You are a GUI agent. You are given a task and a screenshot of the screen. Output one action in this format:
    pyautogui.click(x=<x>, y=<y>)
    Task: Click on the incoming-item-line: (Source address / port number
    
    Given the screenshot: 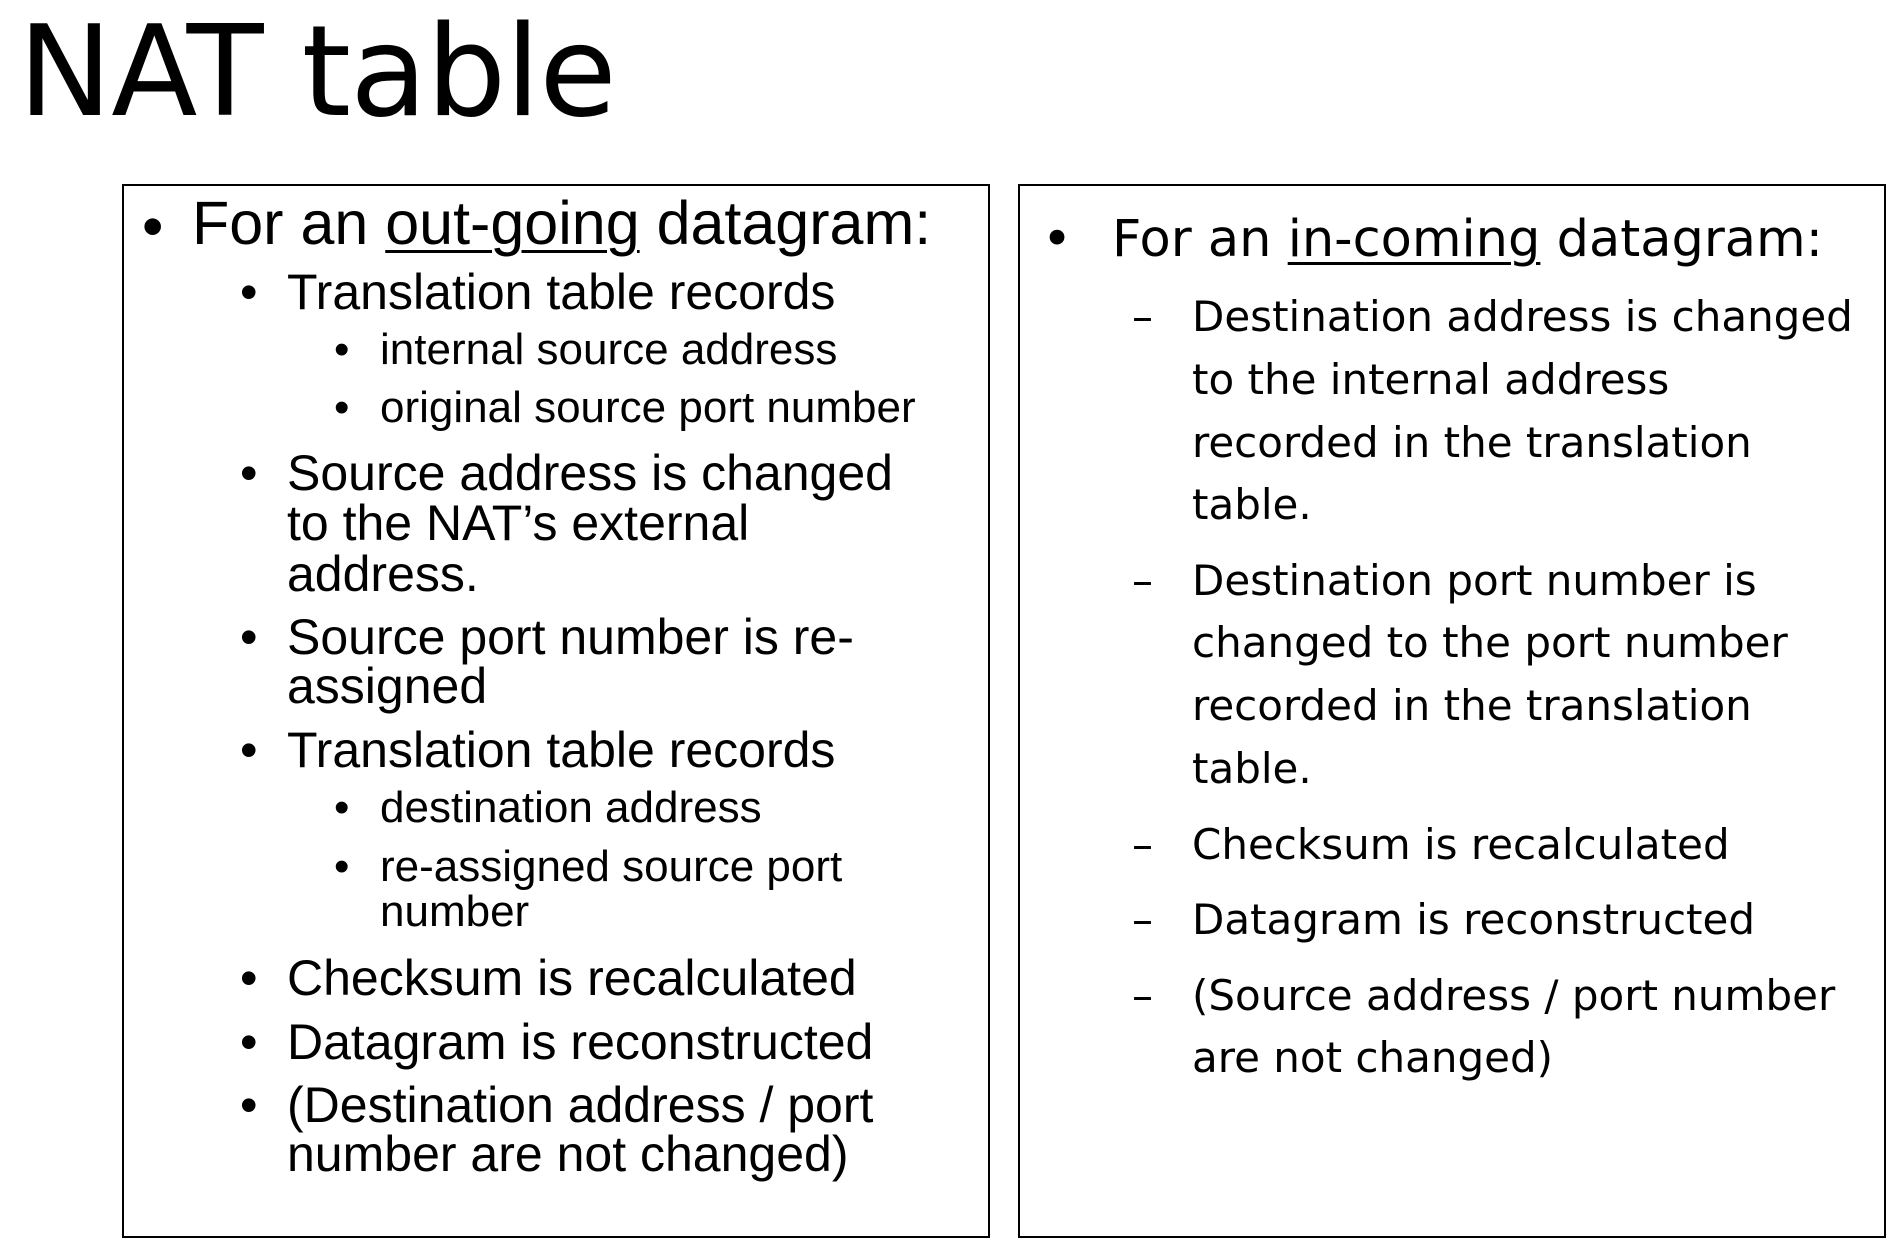 What is the action you would take?
    pyautogui.click(x=1514, y=995)
    